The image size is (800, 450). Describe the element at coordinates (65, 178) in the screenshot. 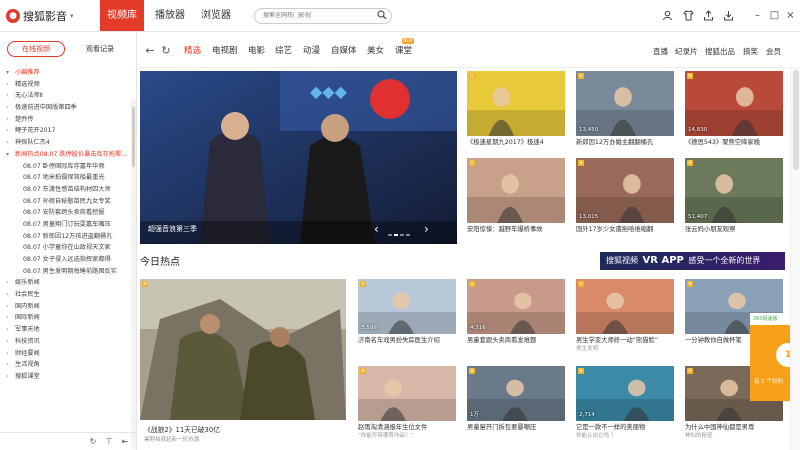

I see `sidebar-item: 08.07 地米拍摄保驾船最重光` at that location.